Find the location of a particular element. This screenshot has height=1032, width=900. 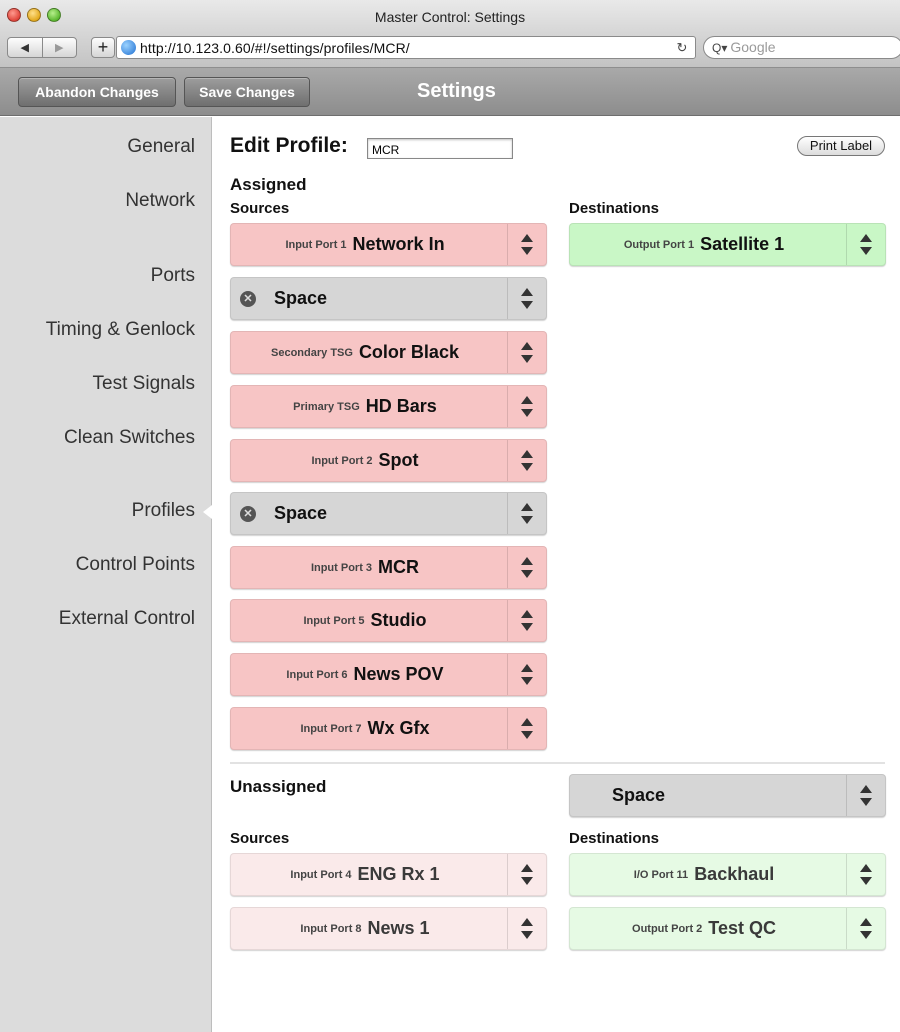

profile-name-input: MCR is located at coordinates (440, 148).